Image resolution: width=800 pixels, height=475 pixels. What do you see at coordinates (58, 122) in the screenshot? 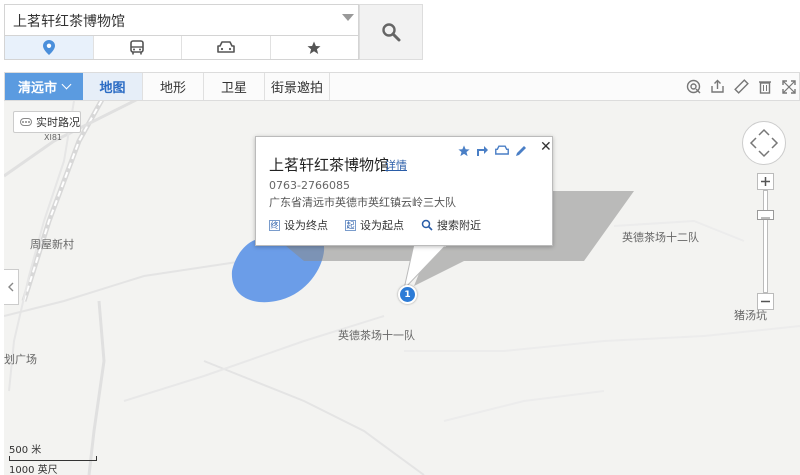
I see `traffic-label: 实时路况` at bounding box center [58, 122].